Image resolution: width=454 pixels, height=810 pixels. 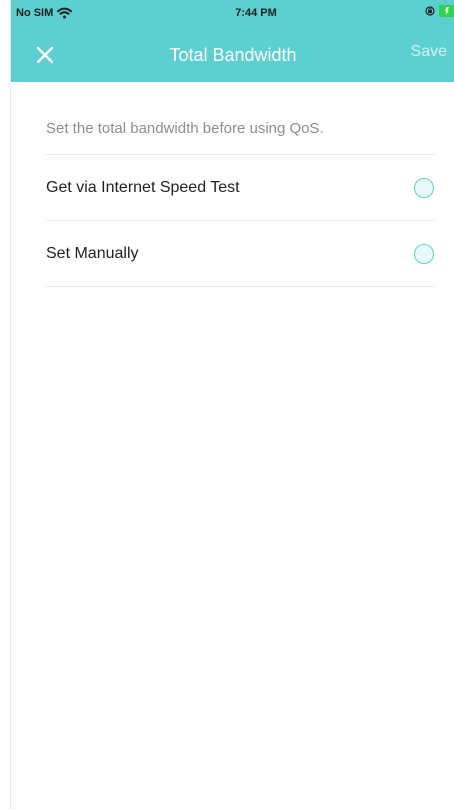 I want to click on manual-radio, so click(x=424, y=253).